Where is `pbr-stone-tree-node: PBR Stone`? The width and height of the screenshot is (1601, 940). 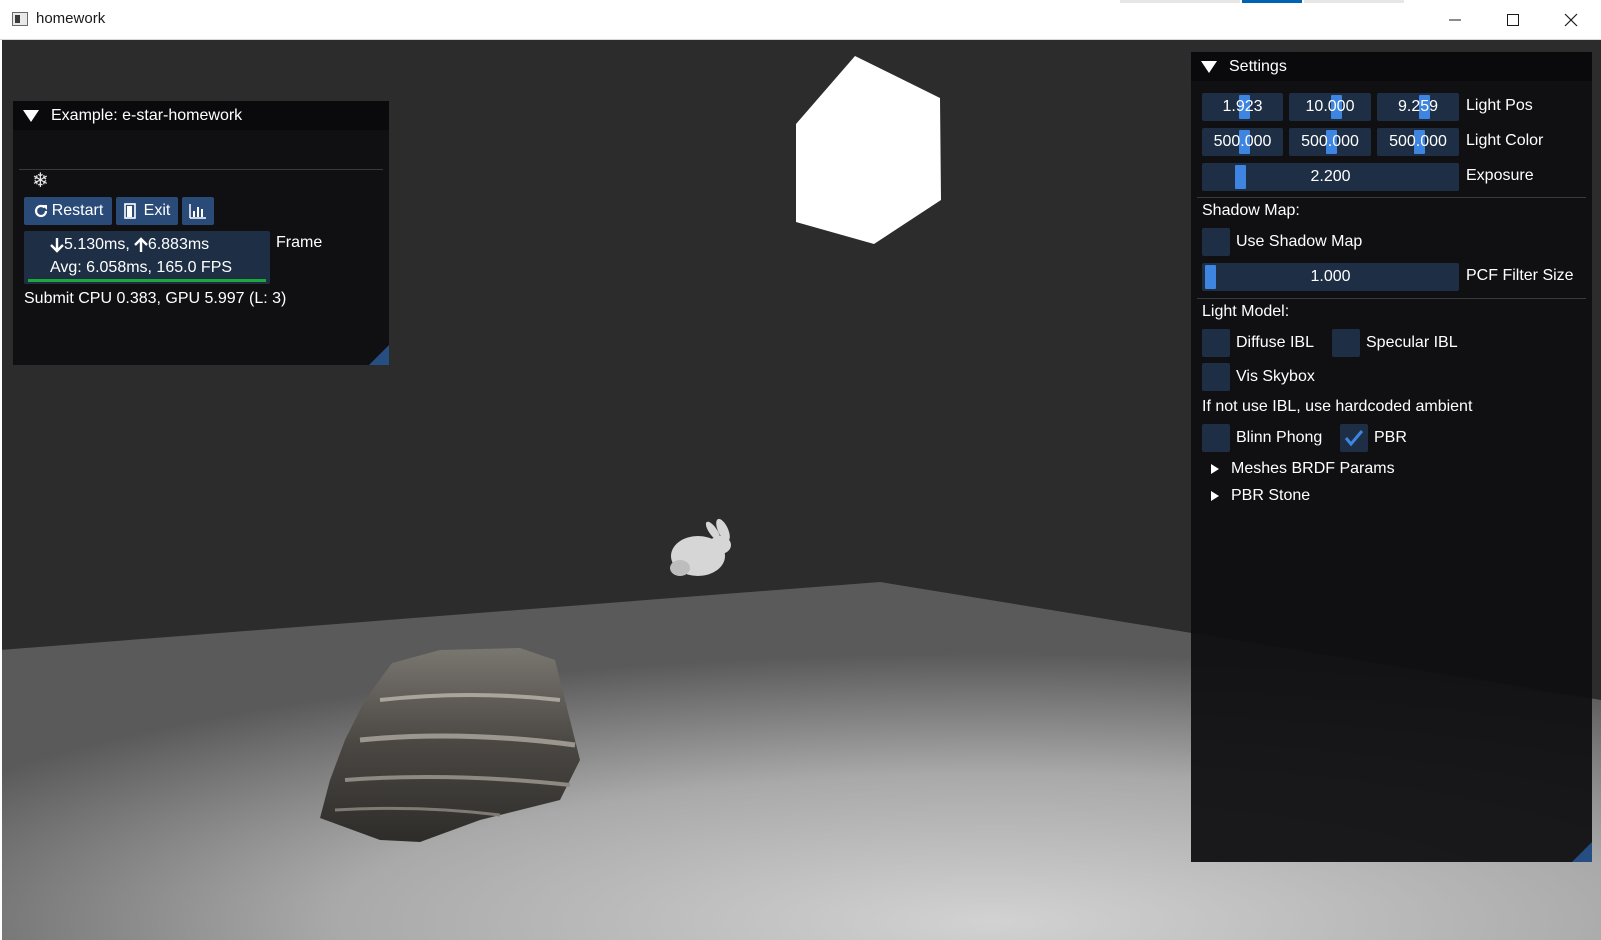 pbr-stone-tree-node: PBR Stone is located at coordinates (1260, 496).